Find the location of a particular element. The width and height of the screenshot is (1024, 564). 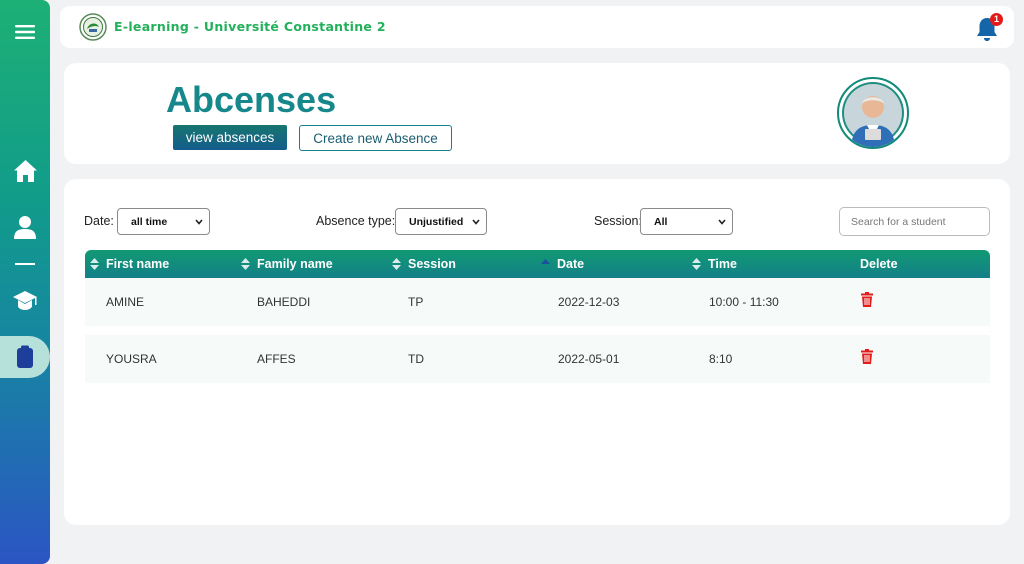

profile-icon is located at coordinates (25, 227).